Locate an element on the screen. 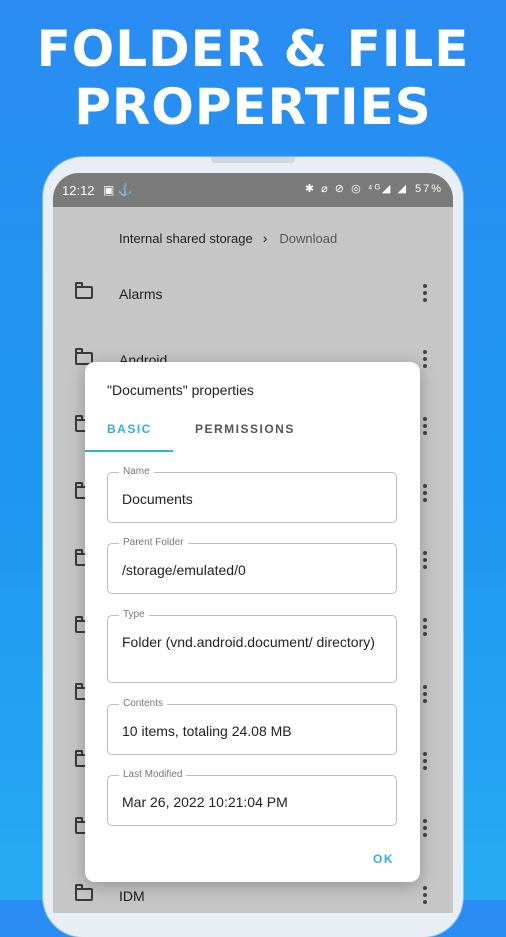 The width and height of the screenshot is (506, 937). name-field-value: Documents is located at coordinates (157, 499).